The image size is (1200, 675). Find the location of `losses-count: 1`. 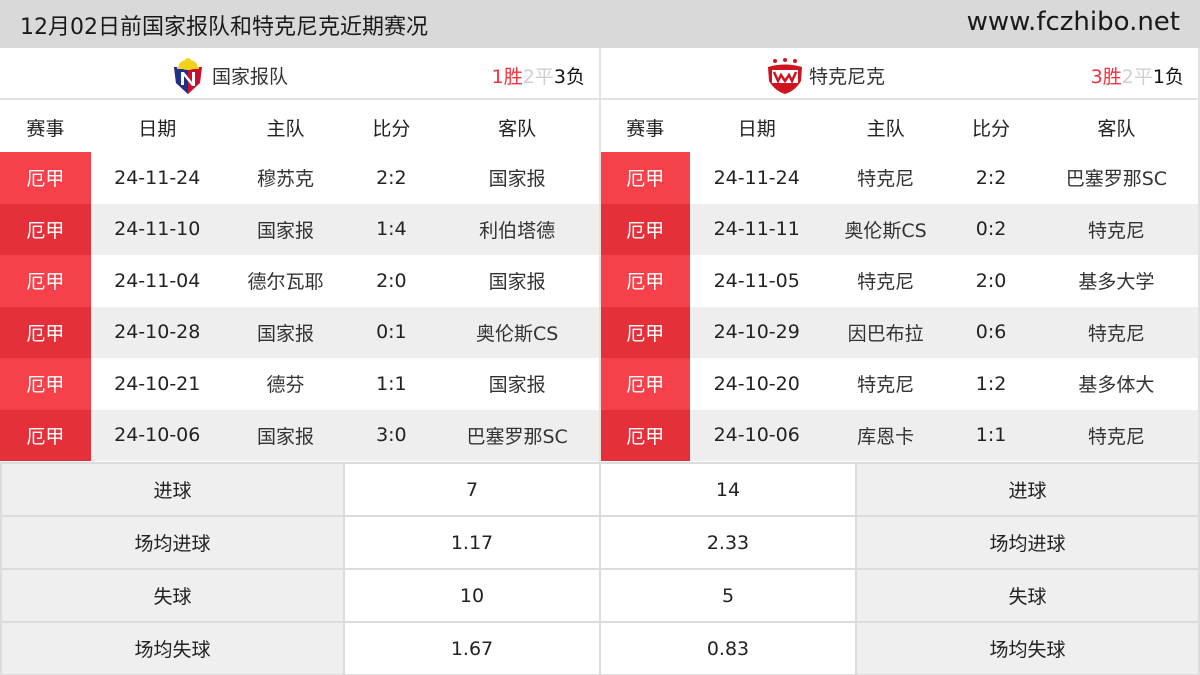

losses-count: 1 is located at coordinates (1158, 77).